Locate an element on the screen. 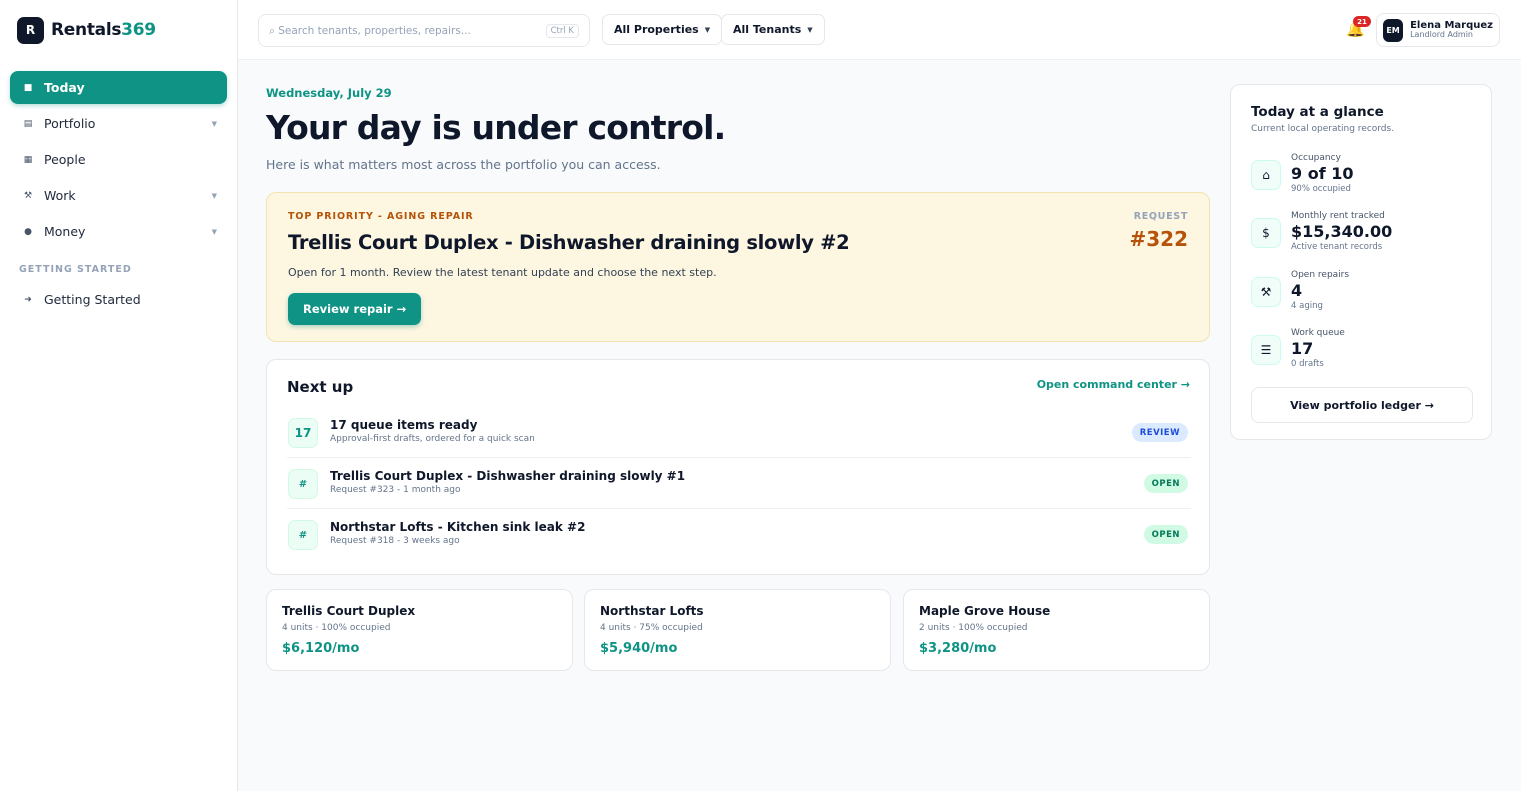  list-item-title: Northstar Lofts - Kitchen sink leak #2 is located at coordinates (458, 527).